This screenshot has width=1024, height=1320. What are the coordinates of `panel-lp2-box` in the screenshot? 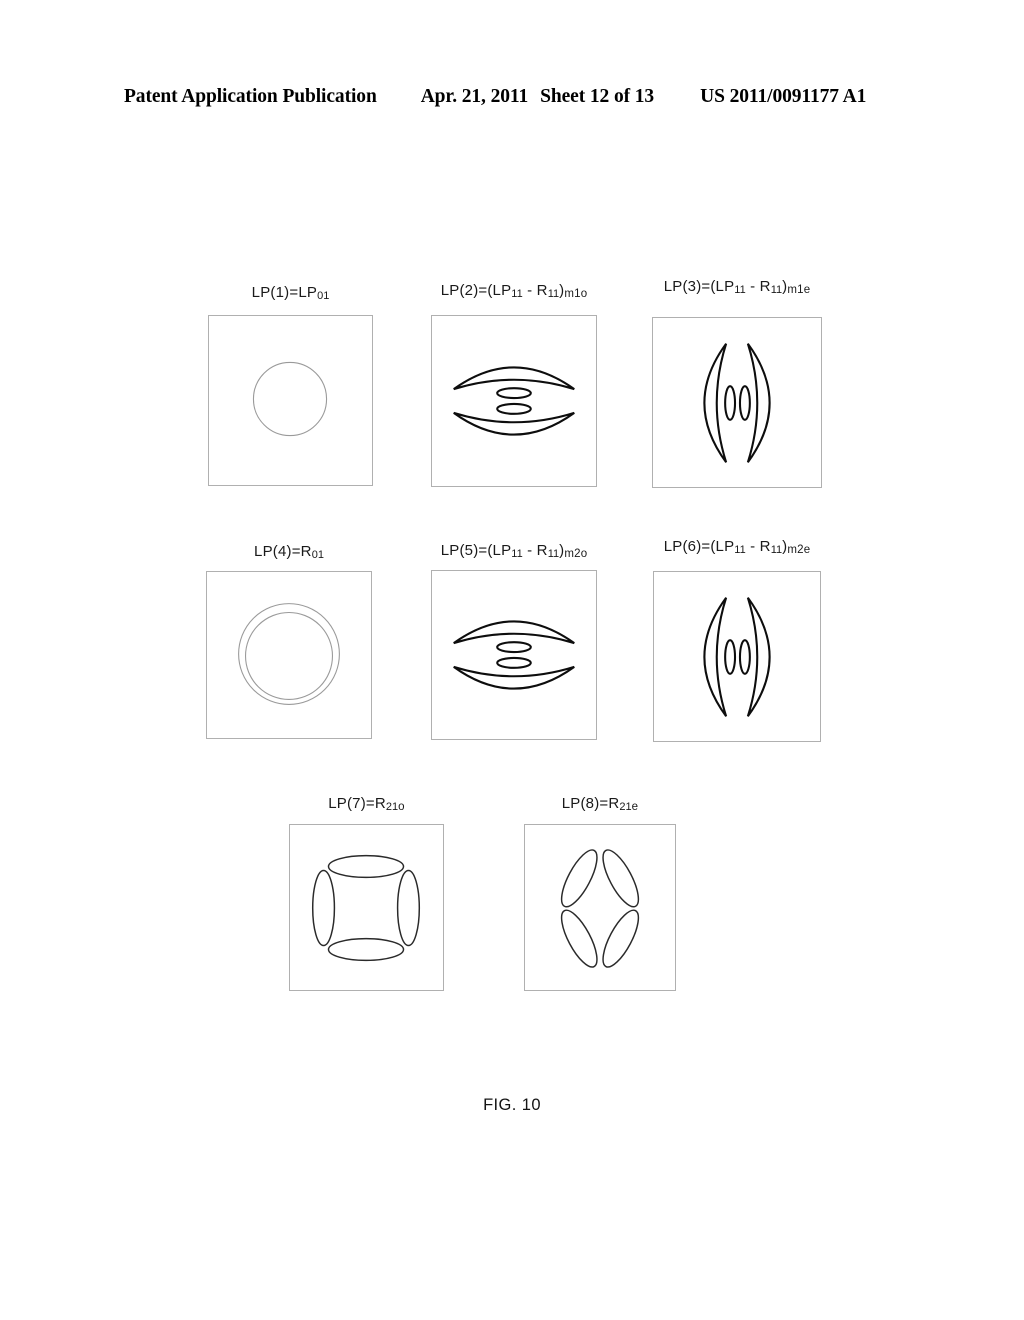 It's located at (514, 401).